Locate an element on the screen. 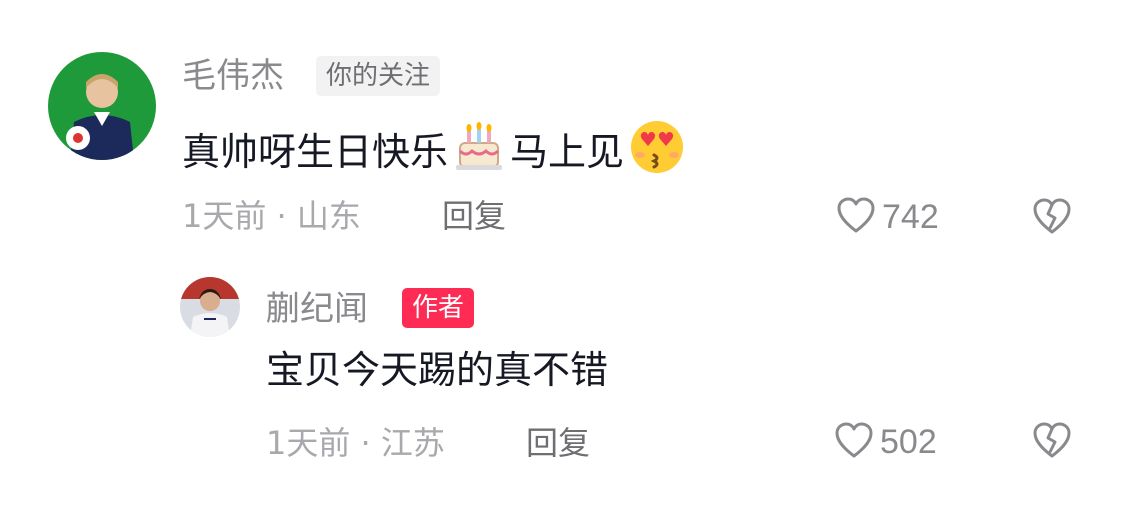 The image size is (1125, 506). like-count: 742 is located at coordinates (910, 217).